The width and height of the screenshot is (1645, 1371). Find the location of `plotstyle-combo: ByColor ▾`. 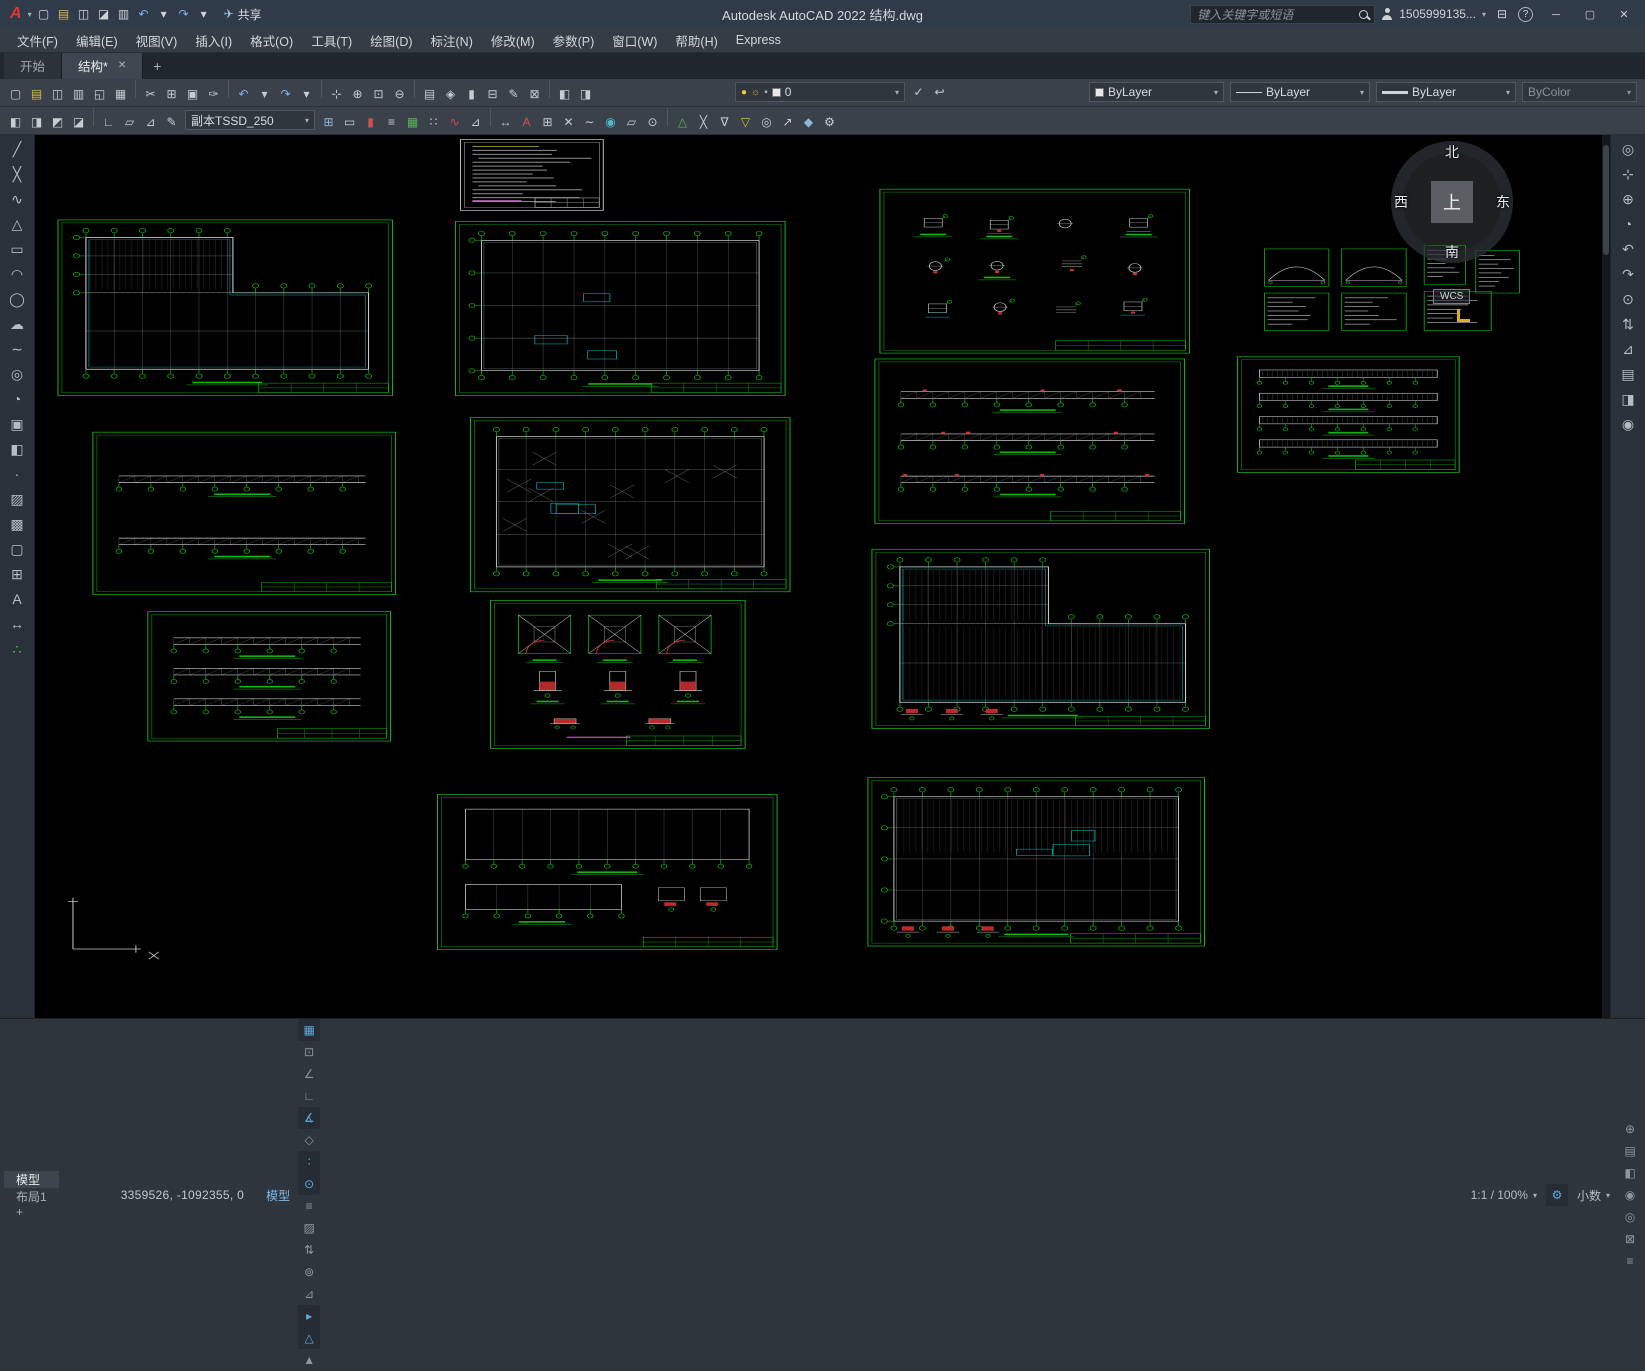

plotstyle-combo: ByColor ▾ is located at coordinates (1579, 92).